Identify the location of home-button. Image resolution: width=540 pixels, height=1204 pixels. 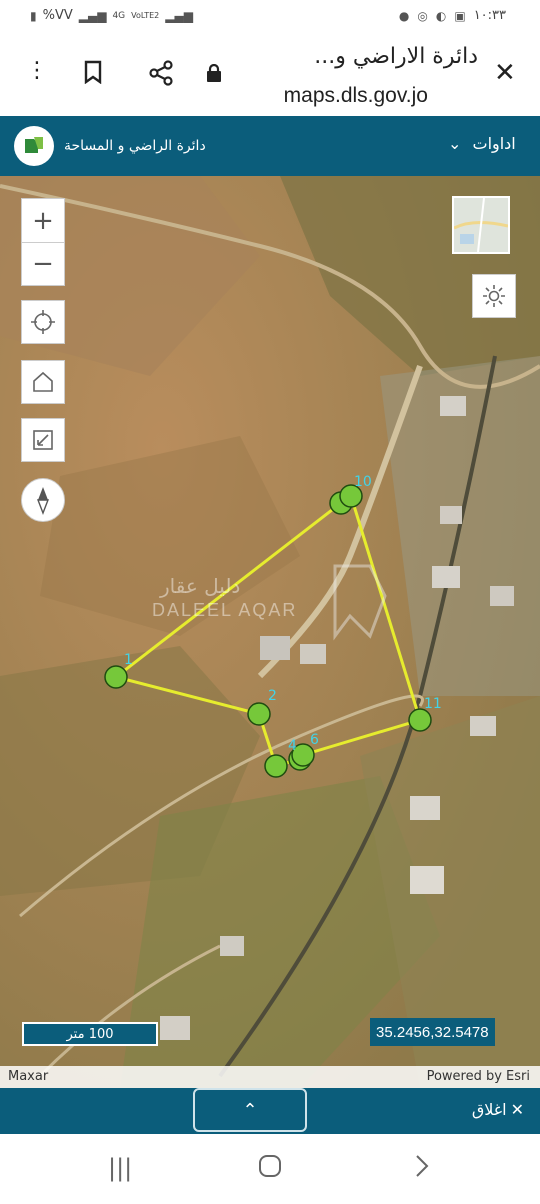
(43, 382).